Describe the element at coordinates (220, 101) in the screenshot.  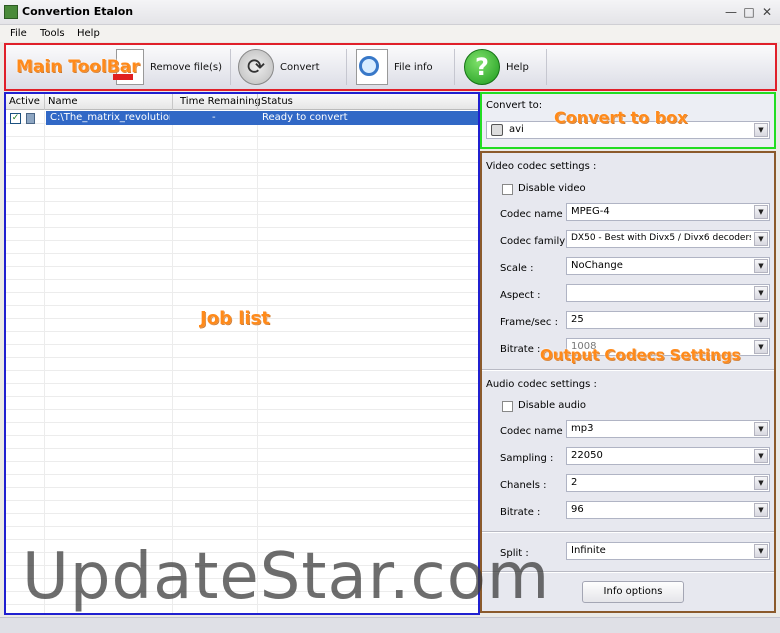
I see `column-time-remaining: Time Remaining` at that location.